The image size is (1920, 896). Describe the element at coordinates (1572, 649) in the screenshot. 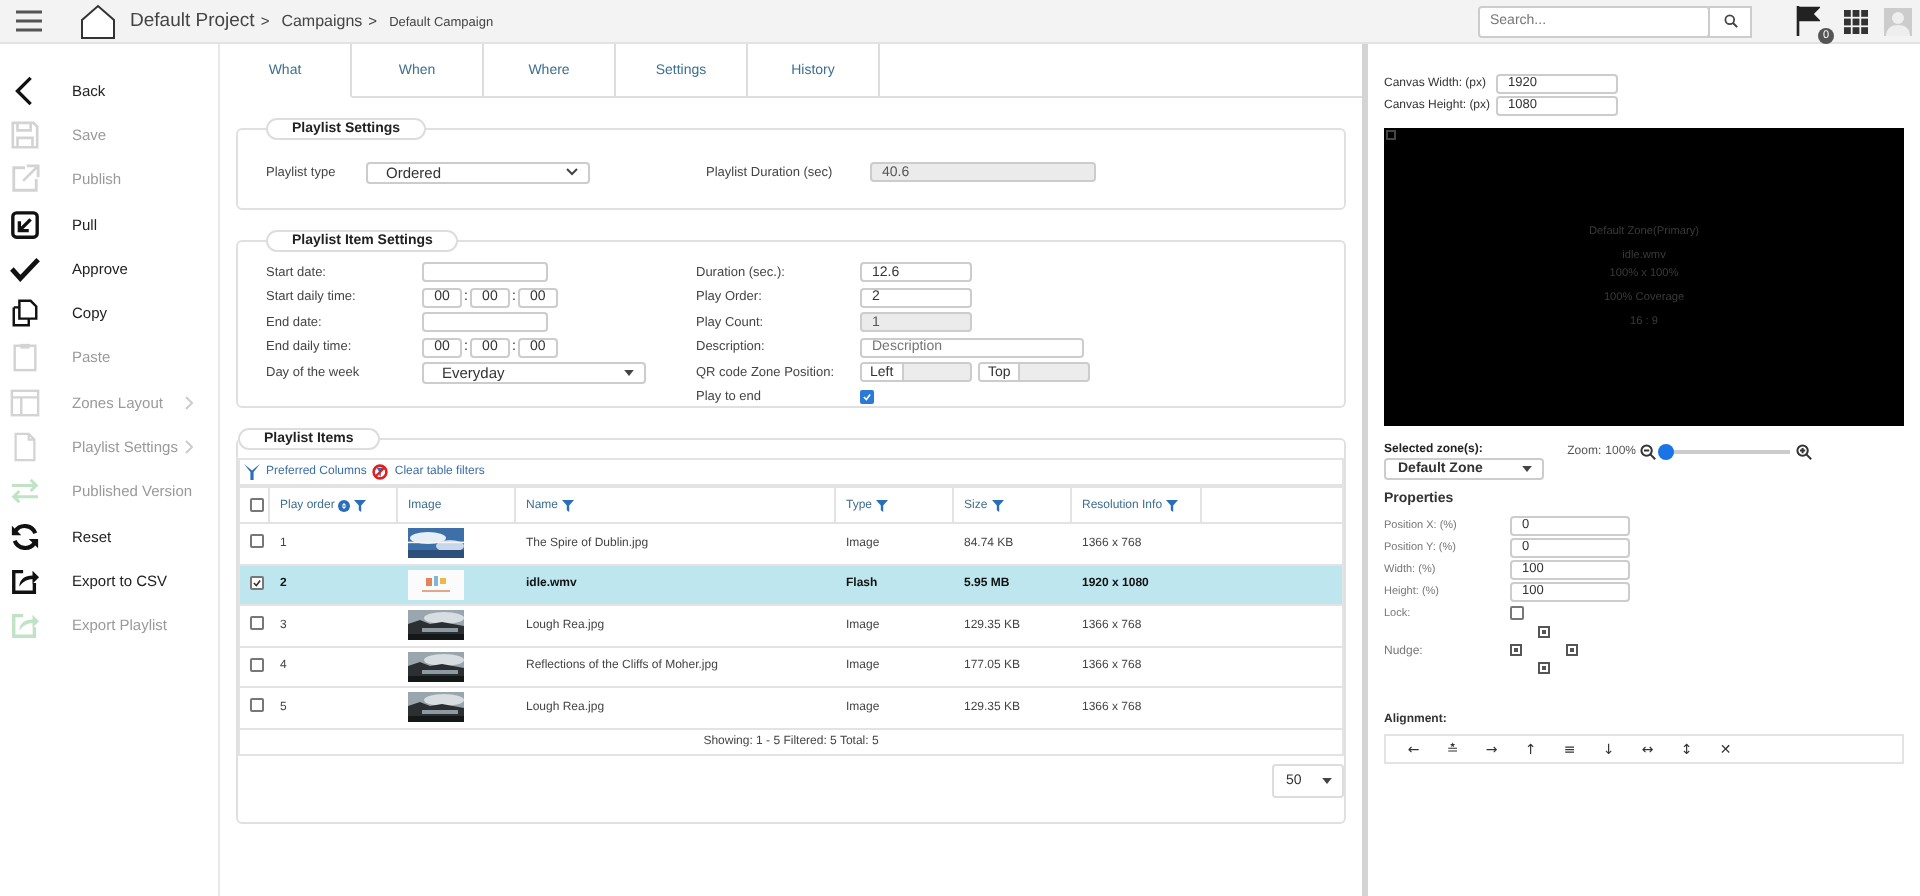

I see `nudge-right-button` at that location.